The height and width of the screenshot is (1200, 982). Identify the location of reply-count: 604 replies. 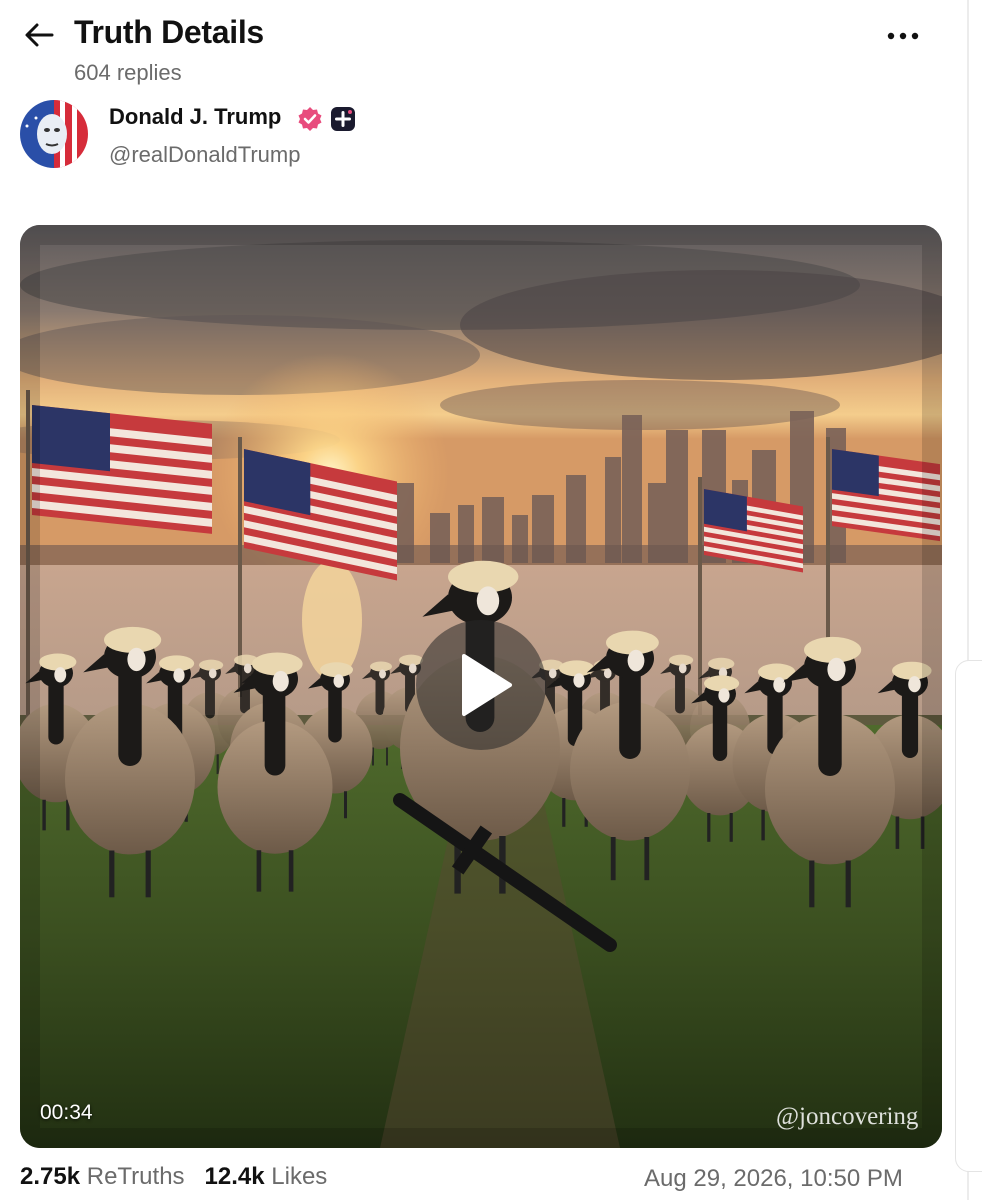
(128, 73).